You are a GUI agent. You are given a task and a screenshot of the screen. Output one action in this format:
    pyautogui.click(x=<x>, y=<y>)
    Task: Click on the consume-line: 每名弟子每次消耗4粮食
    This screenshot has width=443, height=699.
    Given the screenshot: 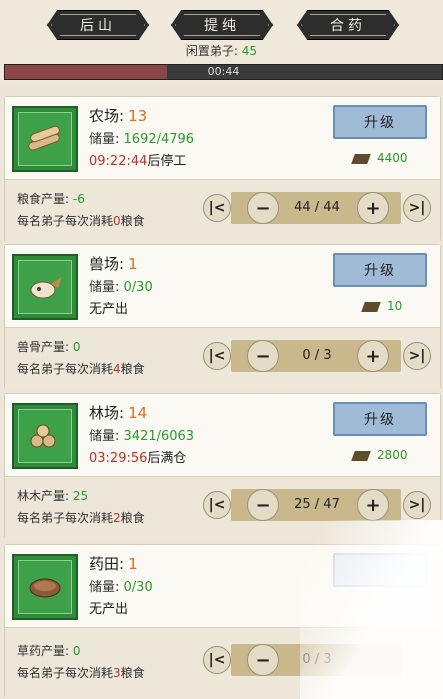 What is the action you would take?
    pyautogui.click(x=81, y=369)
    